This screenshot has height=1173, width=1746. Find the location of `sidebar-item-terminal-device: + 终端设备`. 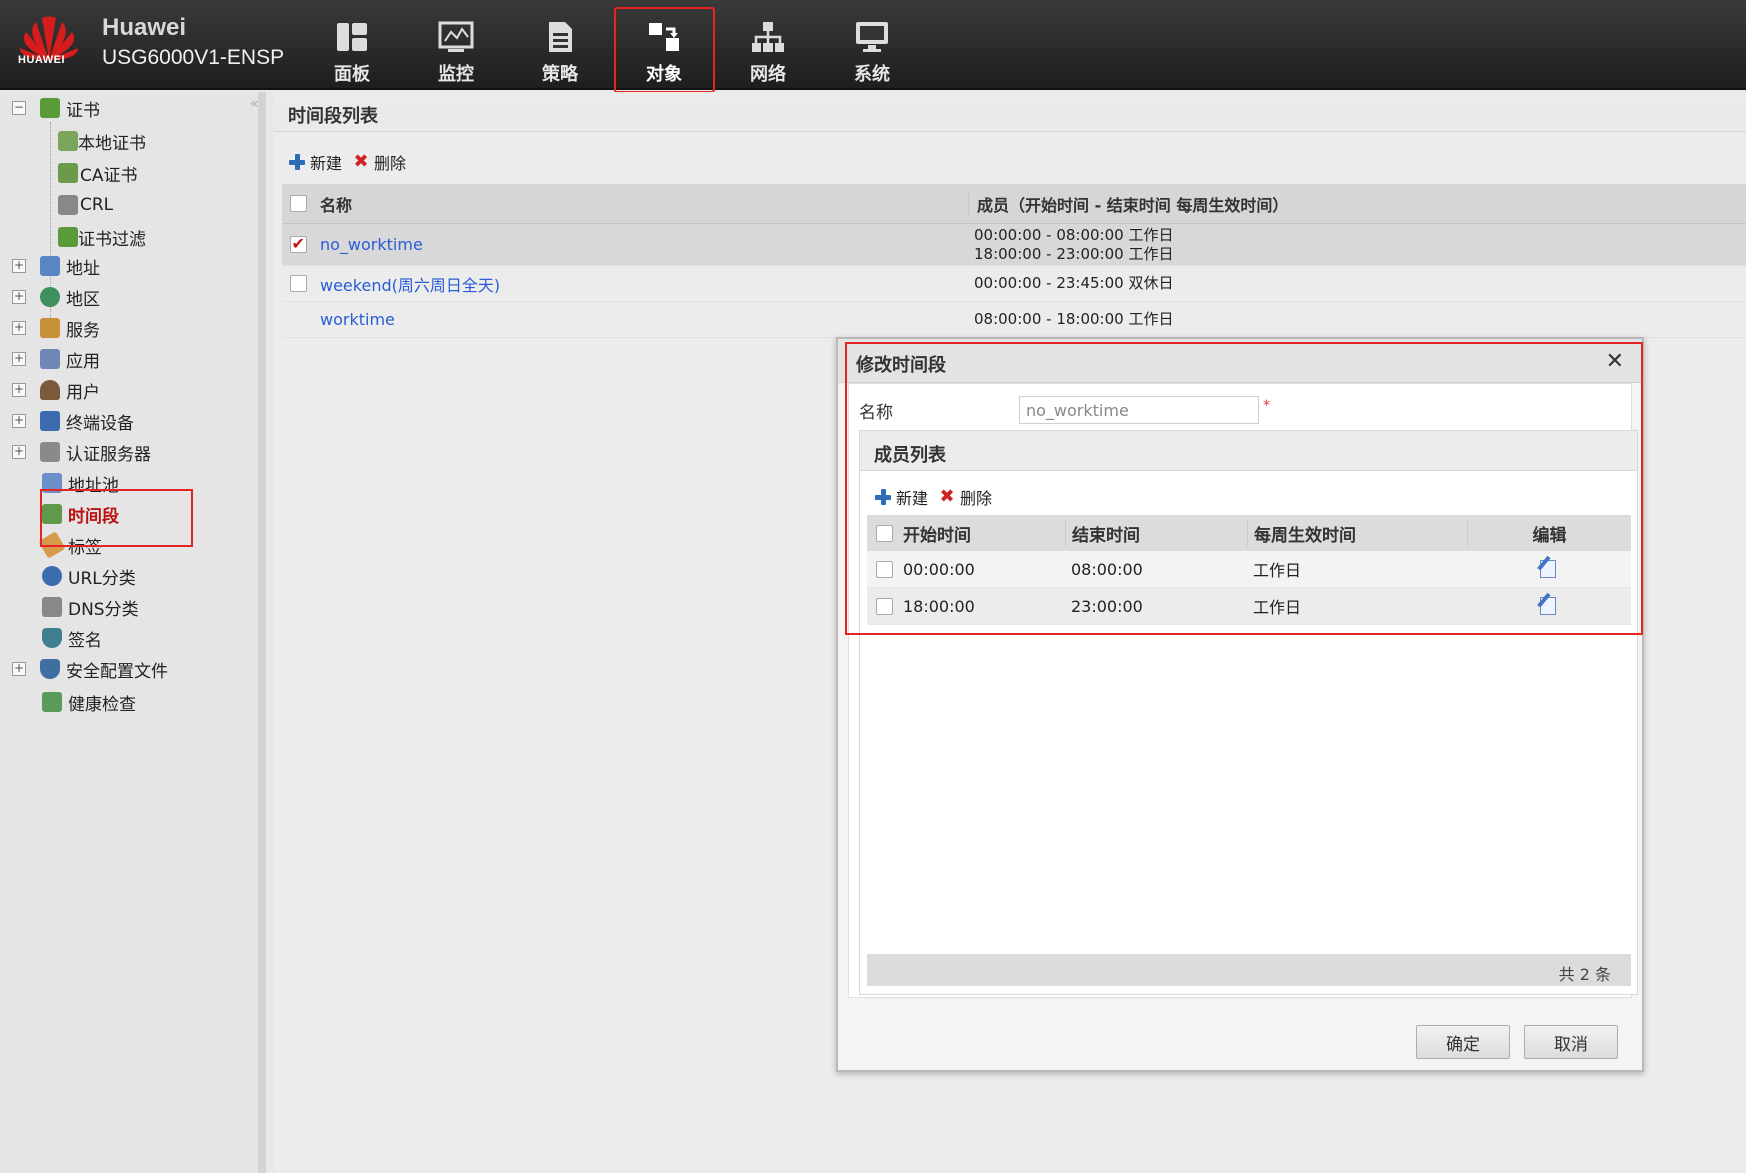

sidebar-item-terminal-device: + 终端设备 is located at coordinates (73, 421).